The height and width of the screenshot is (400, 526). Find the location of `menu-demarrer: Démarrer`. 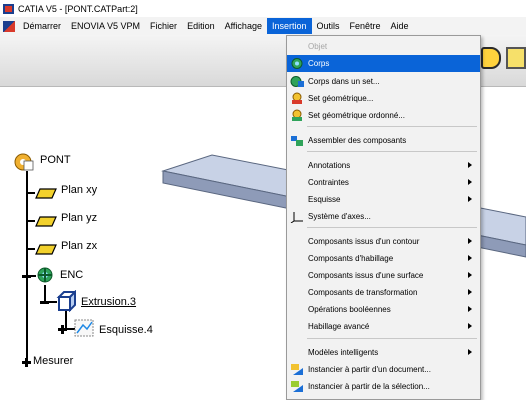

menu-demarrer: Démarrer is located at coordinates (42, 26).